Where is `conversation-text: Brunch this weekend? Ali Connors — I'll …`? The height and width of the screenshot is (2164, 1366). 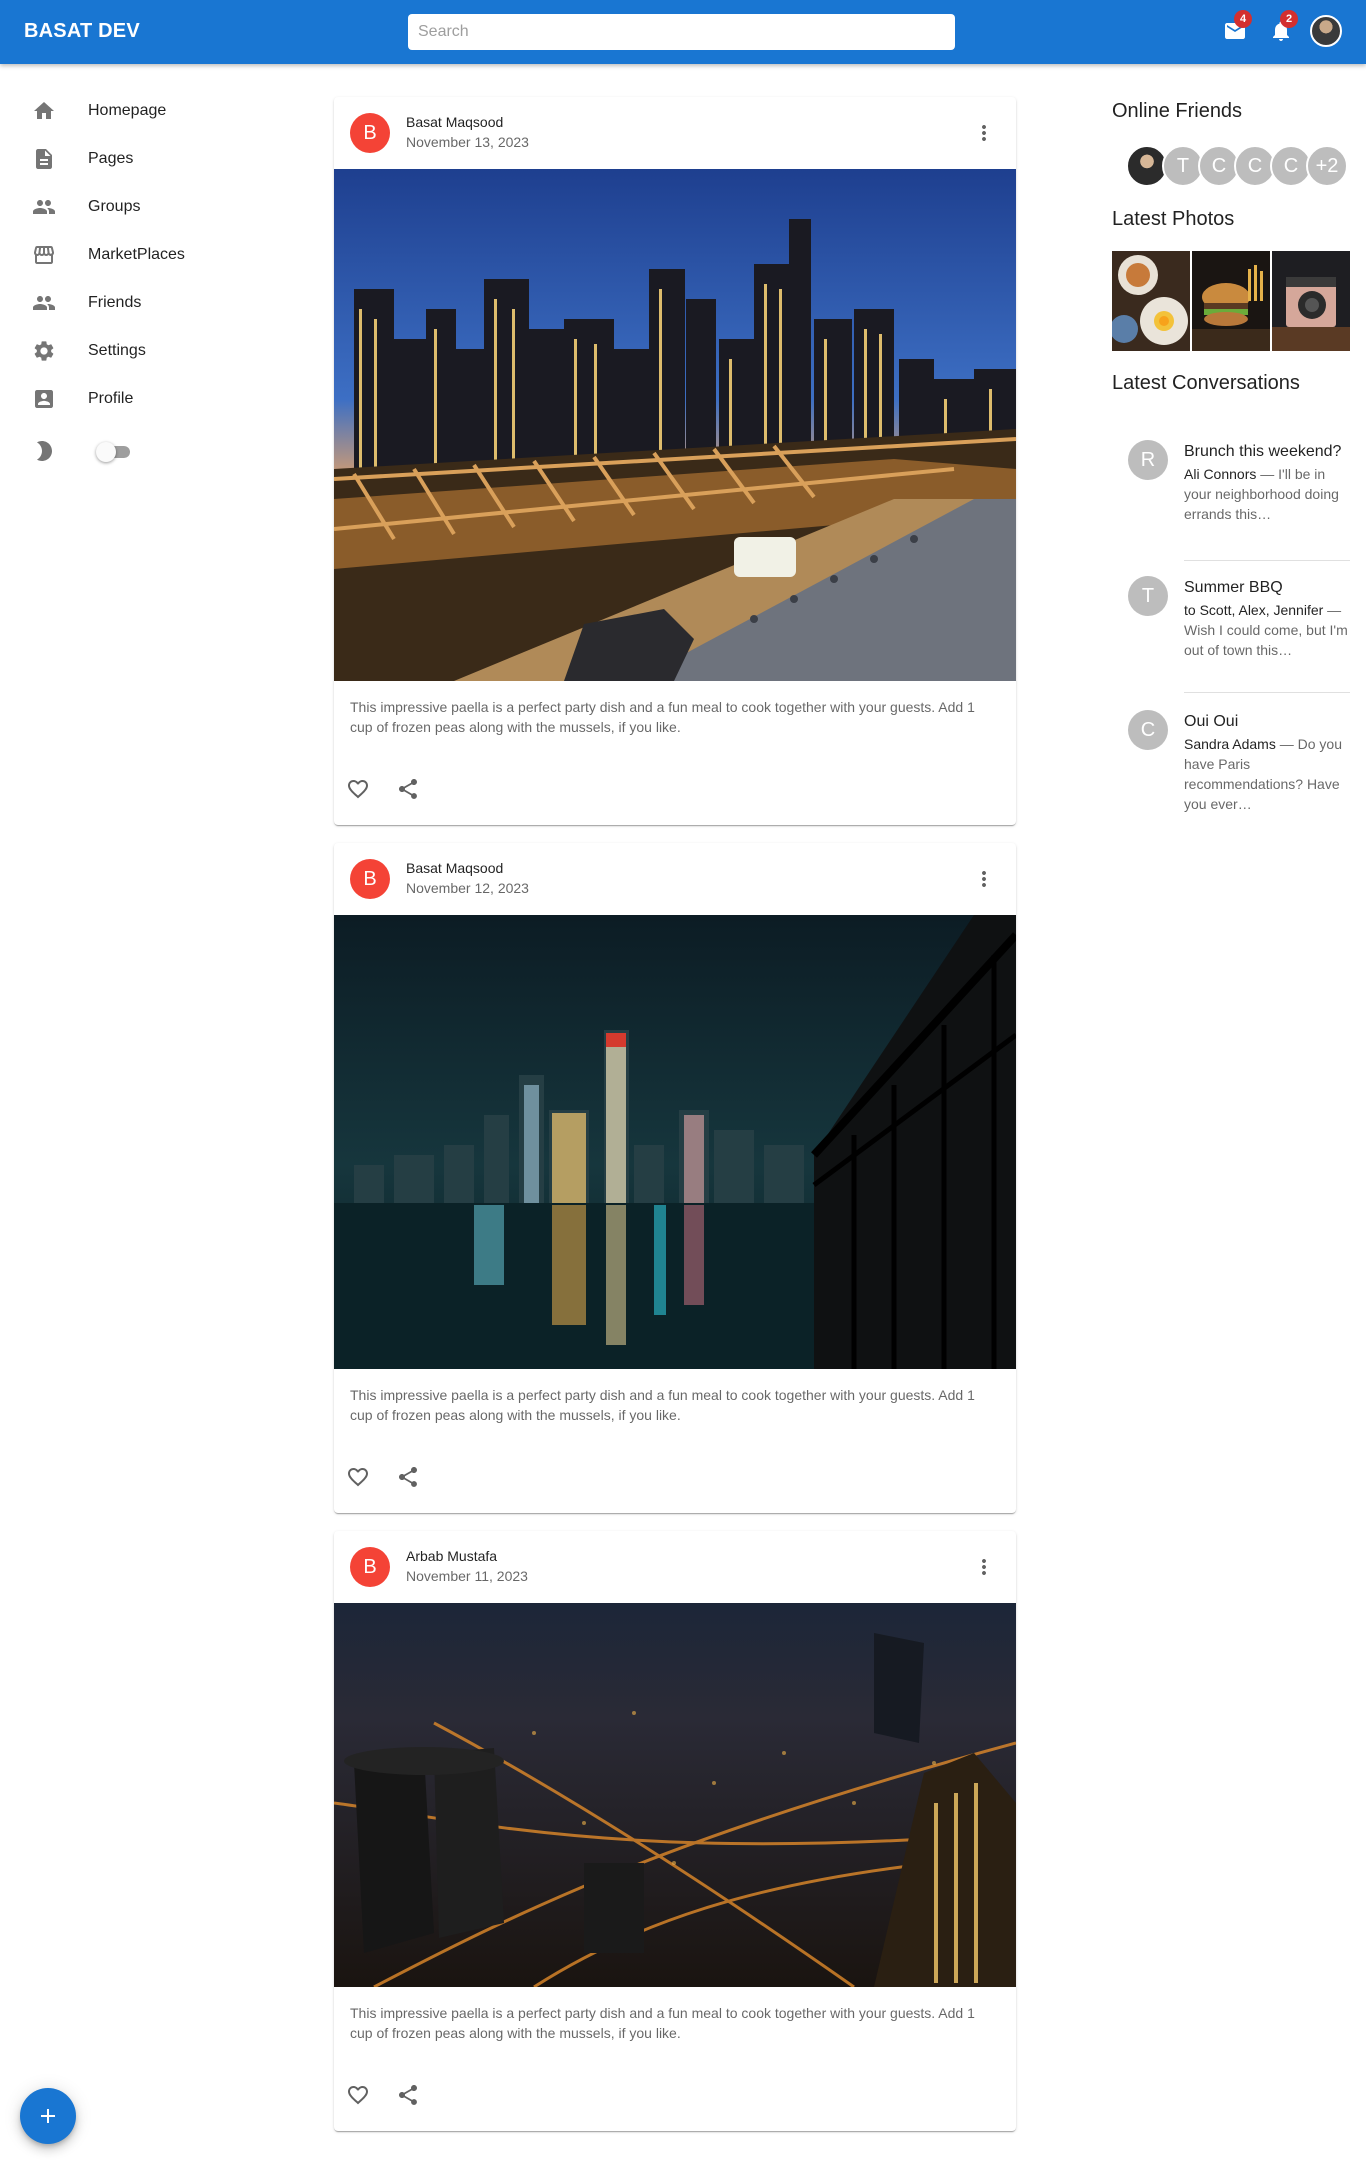
conversation-text: Brunch this weekend? Ali Connors — I'll … is located at coordinates (1267, 482).